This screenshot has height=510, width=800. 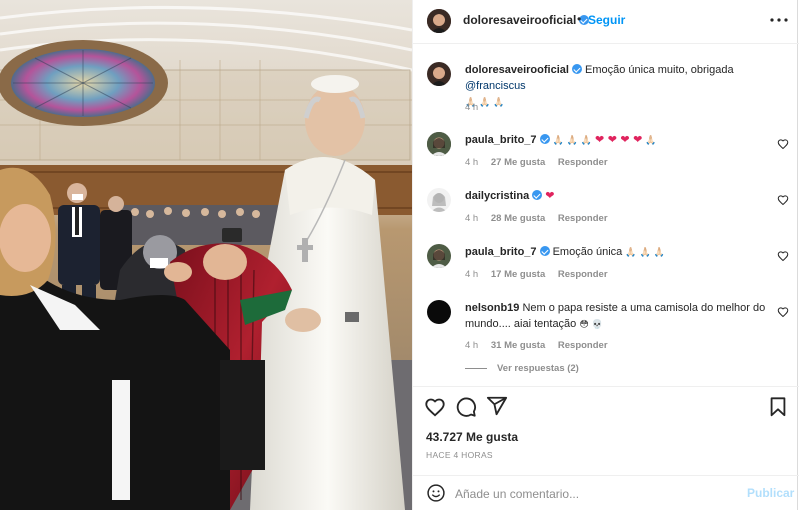 What do you see at coordinates (606, 448) in the screenshot?
I see `action-bar: 43.727 Me gusta HACE 4 HORAS Publicar` at bounding box center [606, 448].